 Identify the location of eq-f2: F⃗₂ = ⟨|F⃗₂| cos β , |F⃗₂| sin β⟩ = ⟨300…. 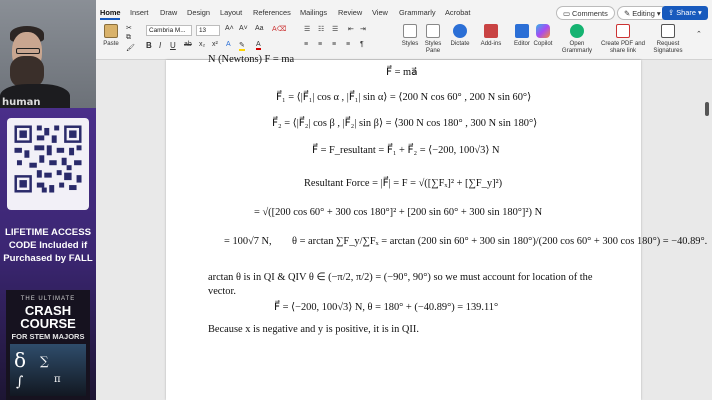
(405, 123).